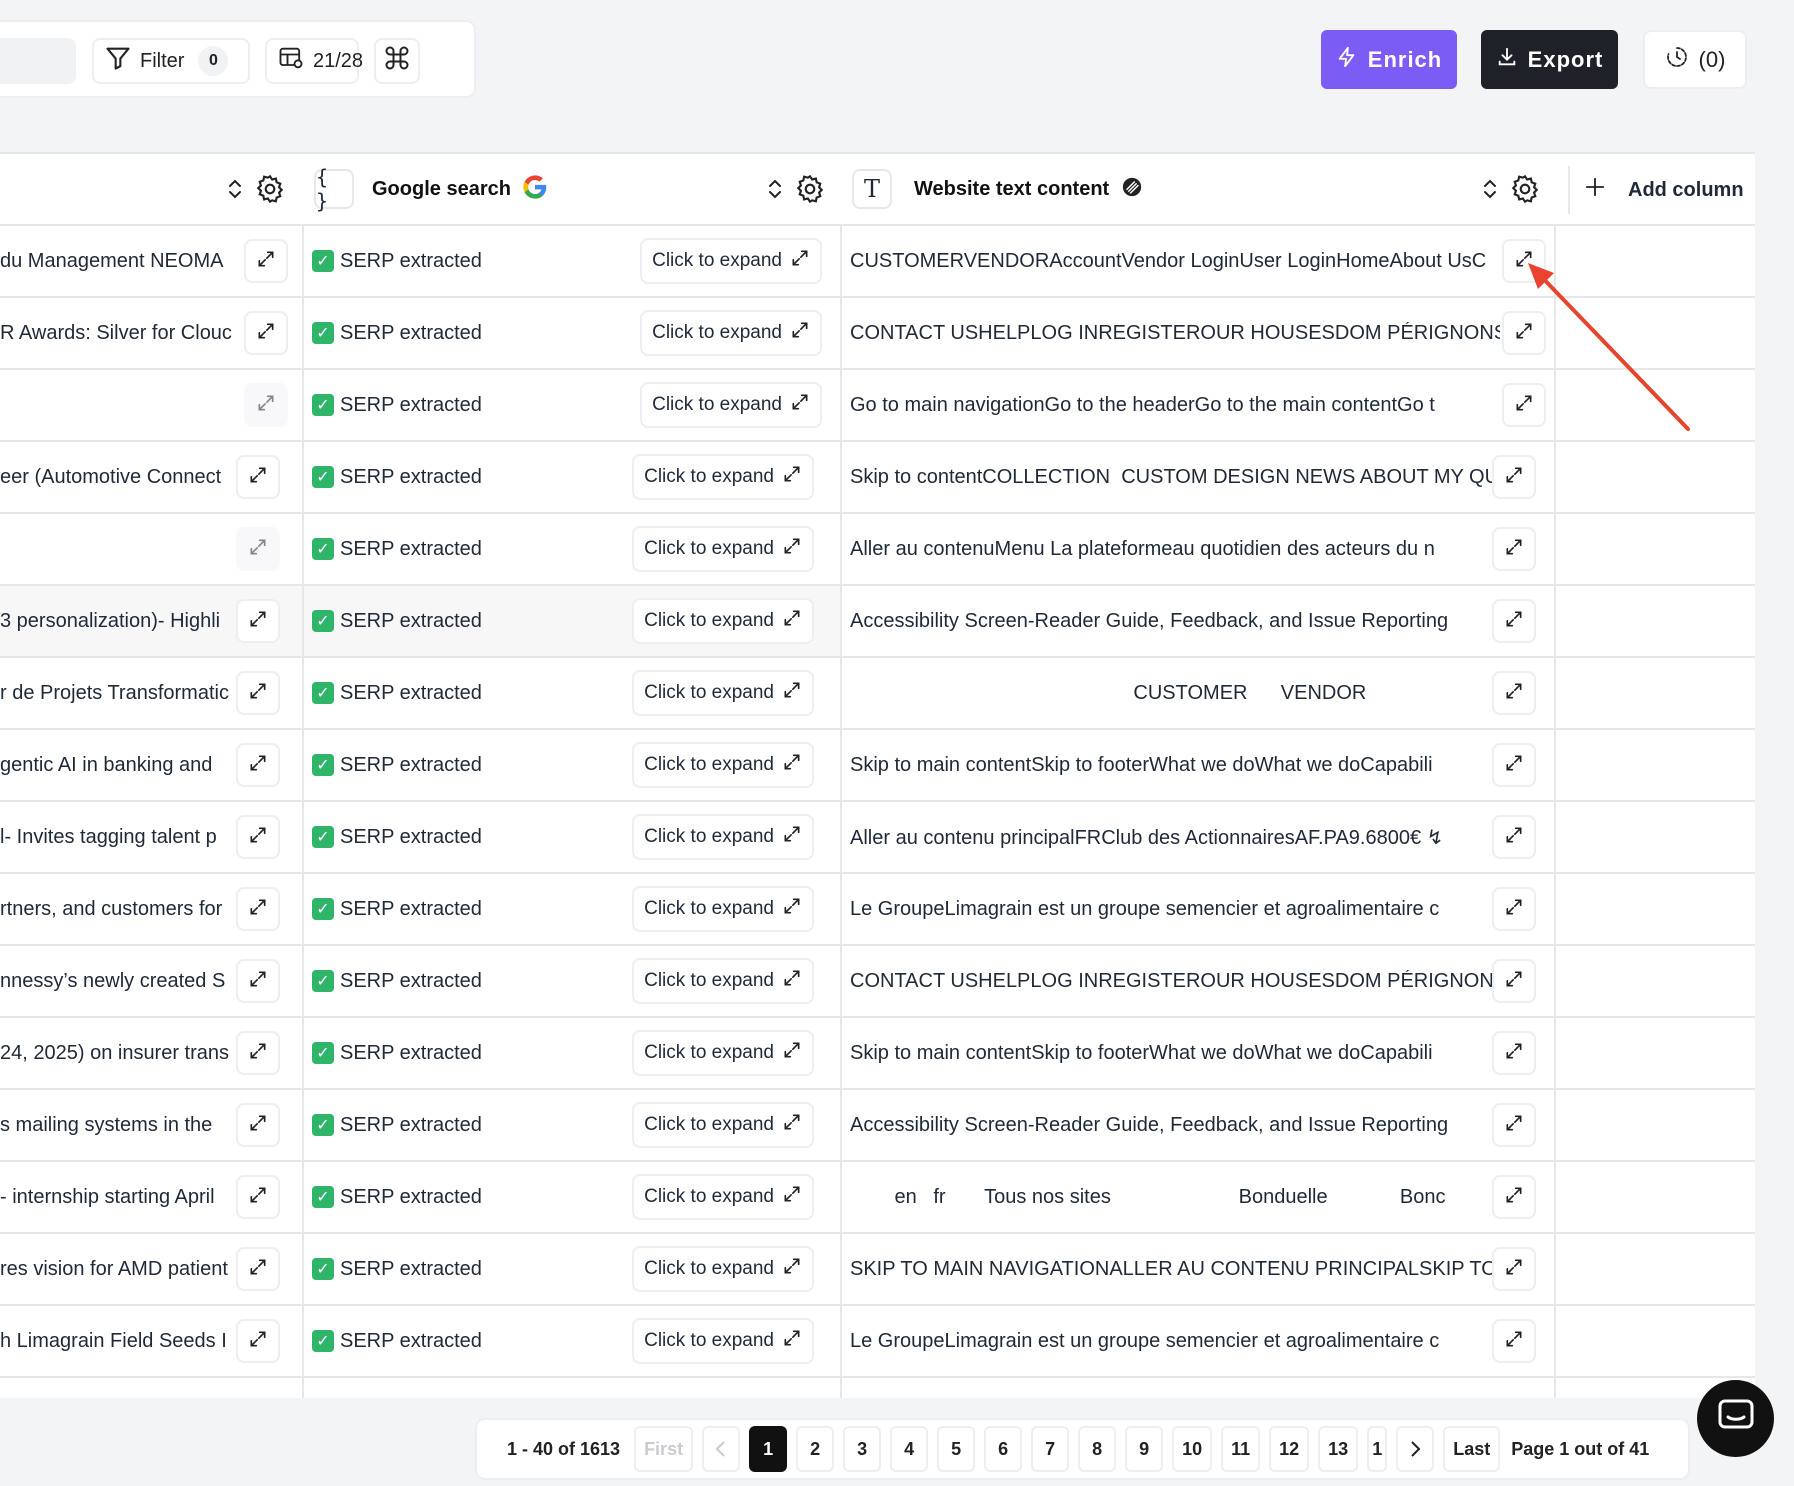 This screenshot has height=1486, width=1794. Describe the element at coordinates (151, 765) in the screenshot. I see `cell-previous-column: gentic AI in banking and` at that location.